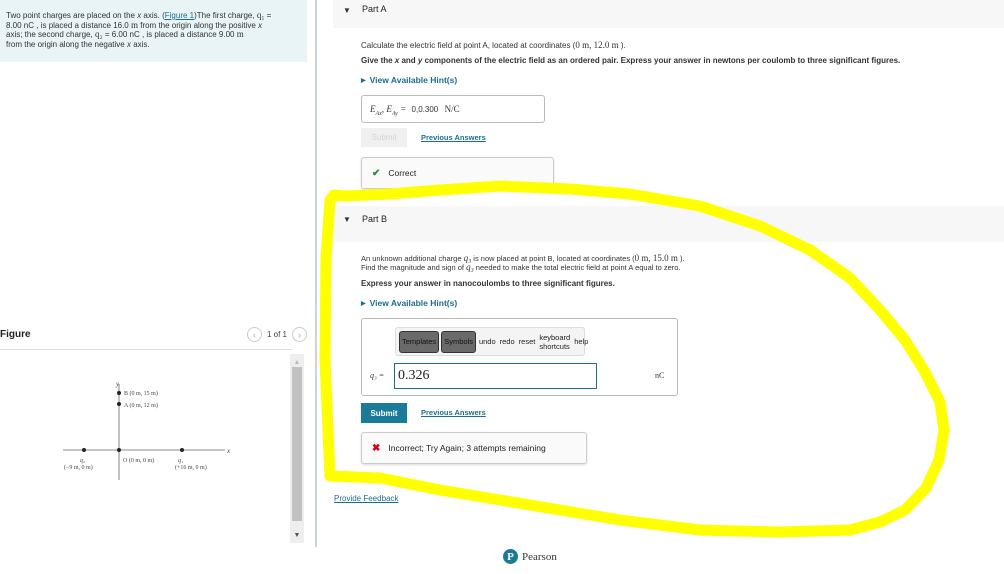 The width and height of the screenshot is (1004, 574). Describe the element at coordinates (366, 498) in the screenshot. I see `provide-feedback-link: Provide Feedback` at that location.